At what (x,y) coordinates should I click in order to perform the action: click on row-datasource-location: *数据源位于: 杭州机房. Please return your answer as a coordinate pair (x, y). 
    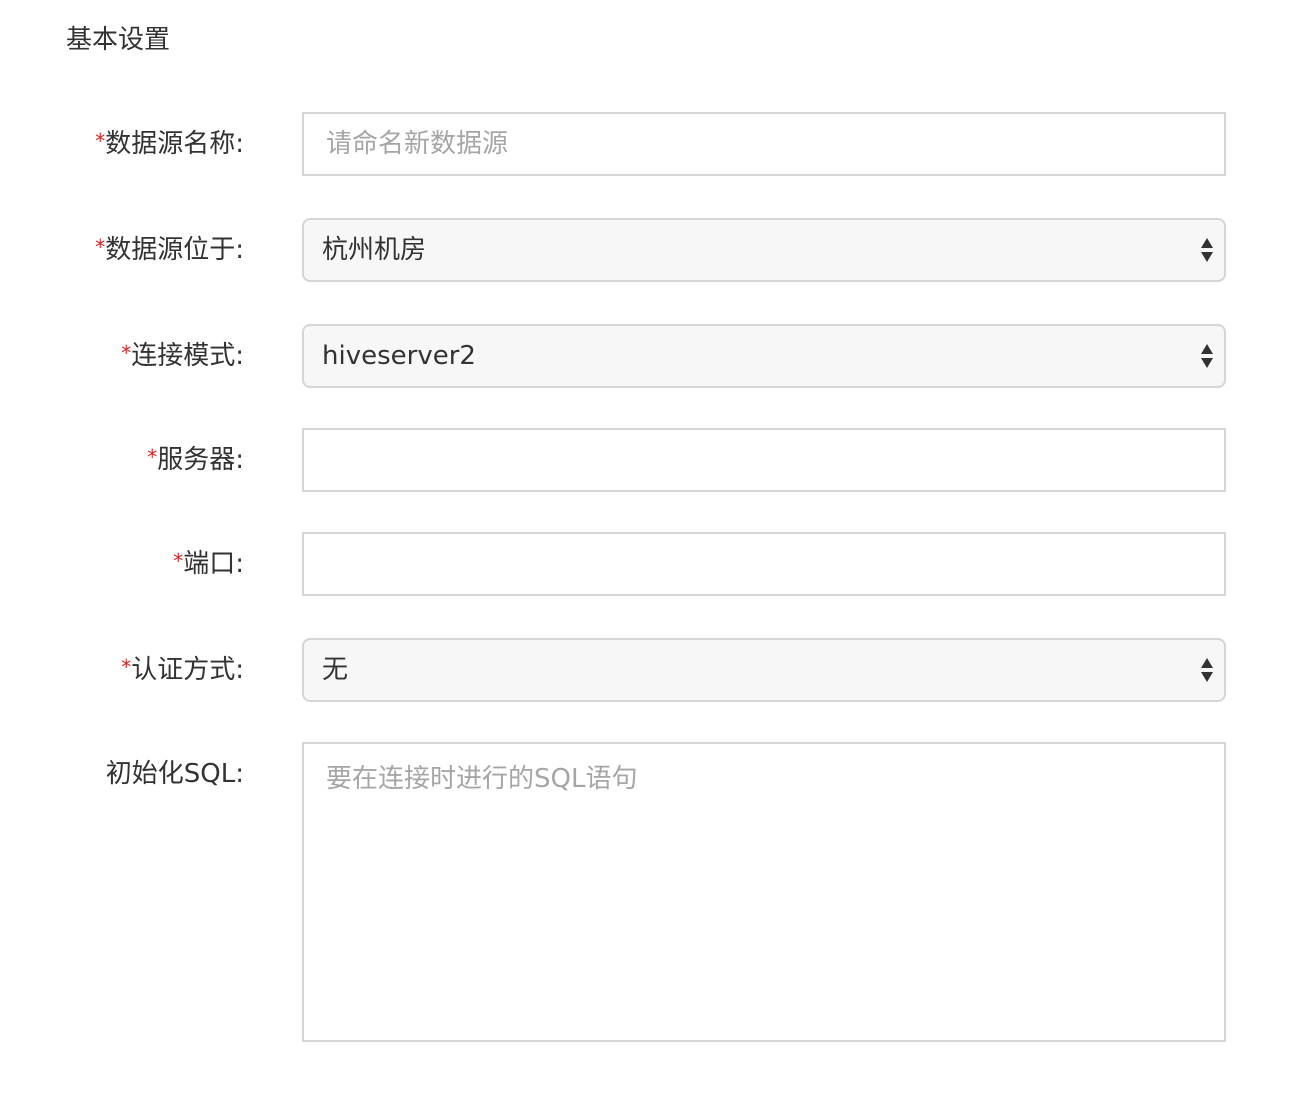
    Looking at the image, I should click on (651, 250).